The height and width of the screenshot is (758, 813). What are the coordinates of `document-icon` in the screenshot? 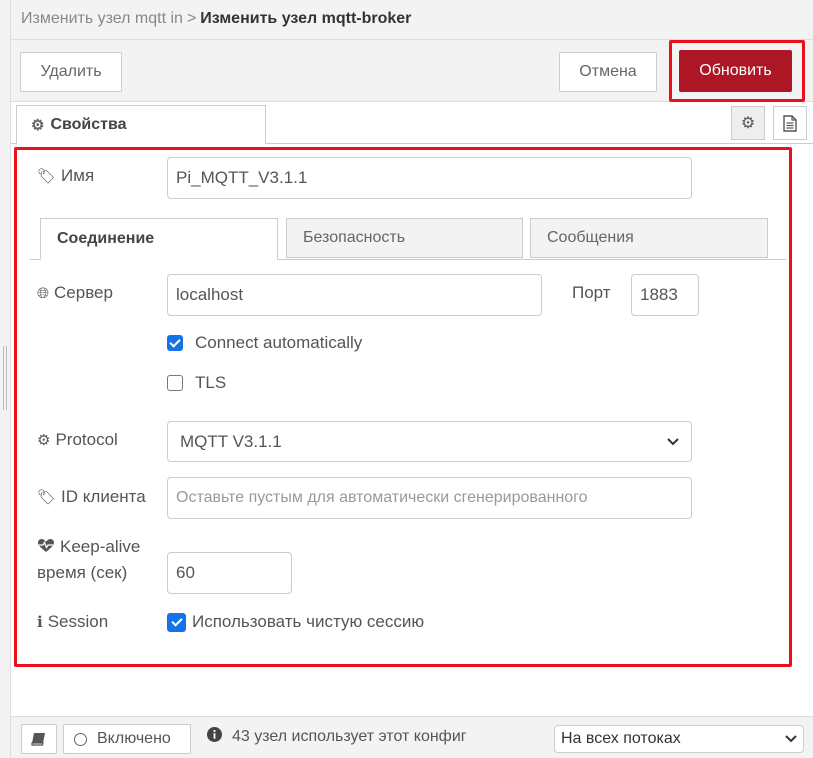 It's located at (790, 123).